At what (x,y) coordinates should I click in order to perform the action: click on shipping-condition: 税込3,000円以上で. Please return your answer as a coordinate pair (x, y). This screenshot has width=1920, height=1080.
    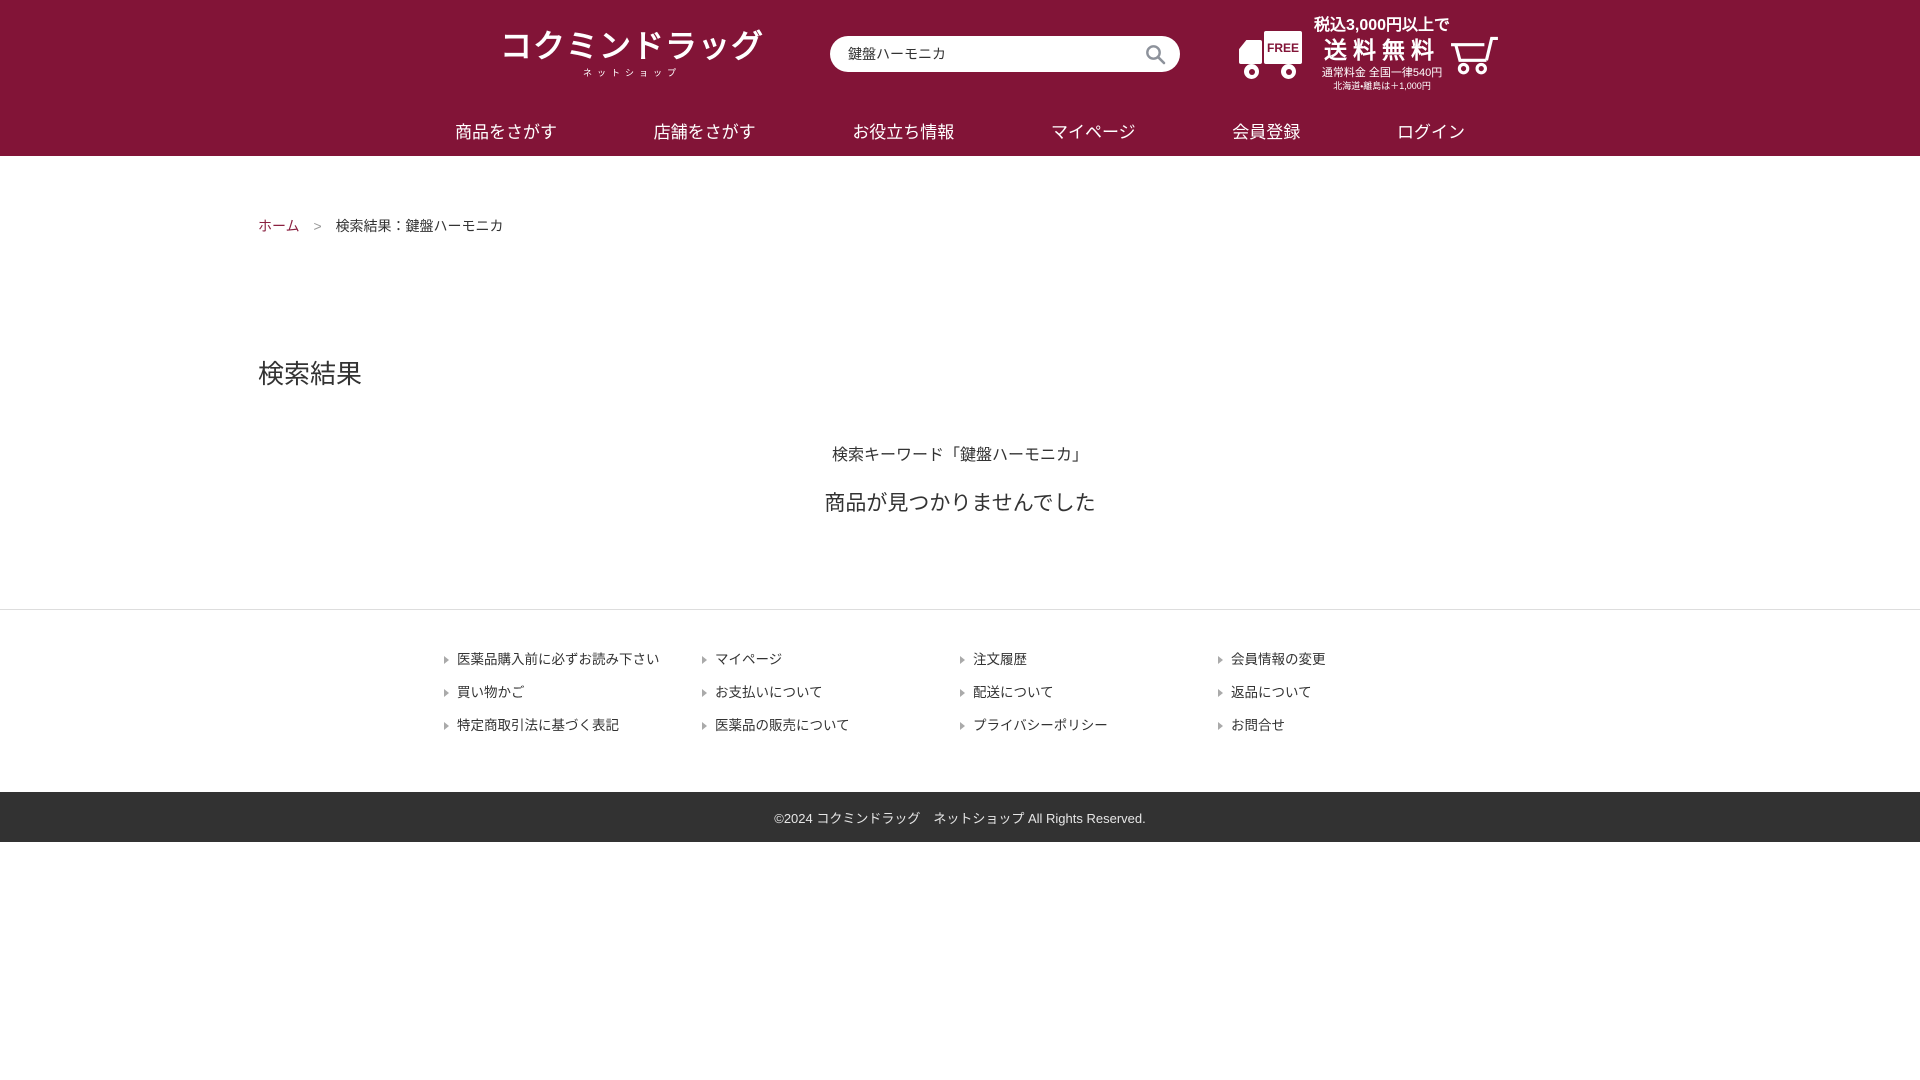
    Looking at the image, I should click on (1382, 25).